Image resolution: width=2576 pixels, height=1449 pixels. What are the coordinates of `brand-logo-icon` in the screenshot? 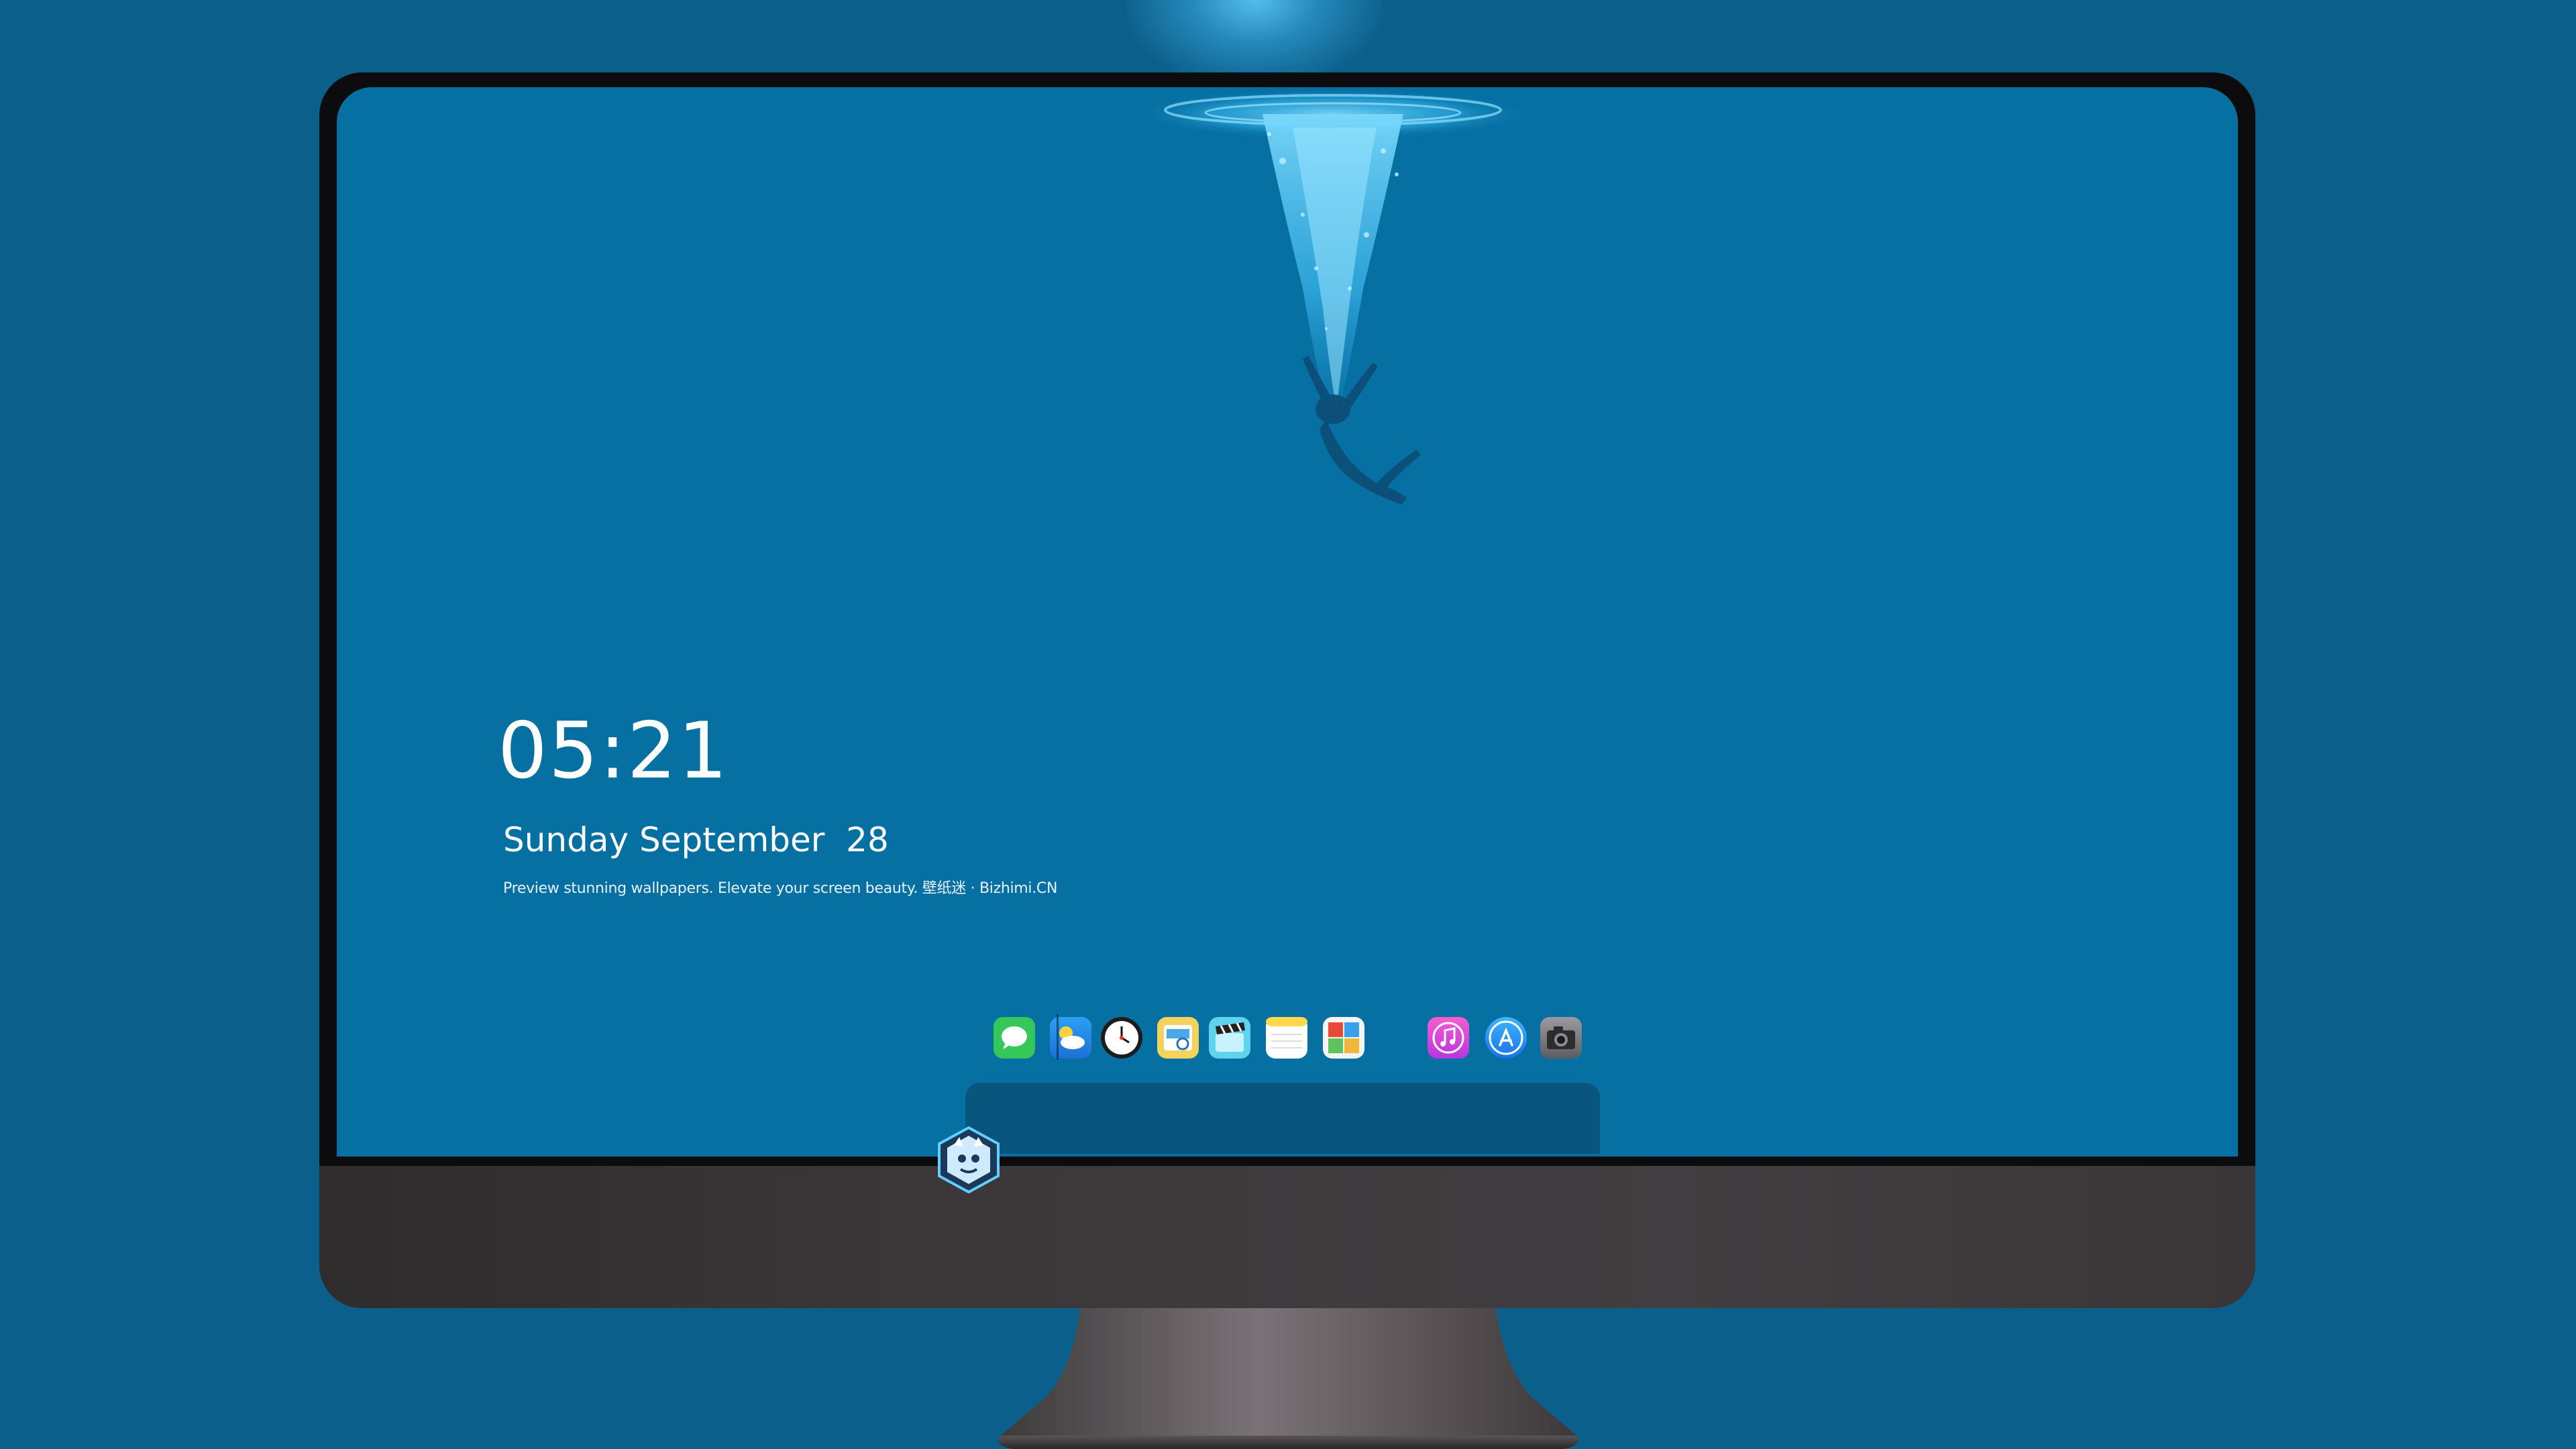 It's located at (969, 1160).